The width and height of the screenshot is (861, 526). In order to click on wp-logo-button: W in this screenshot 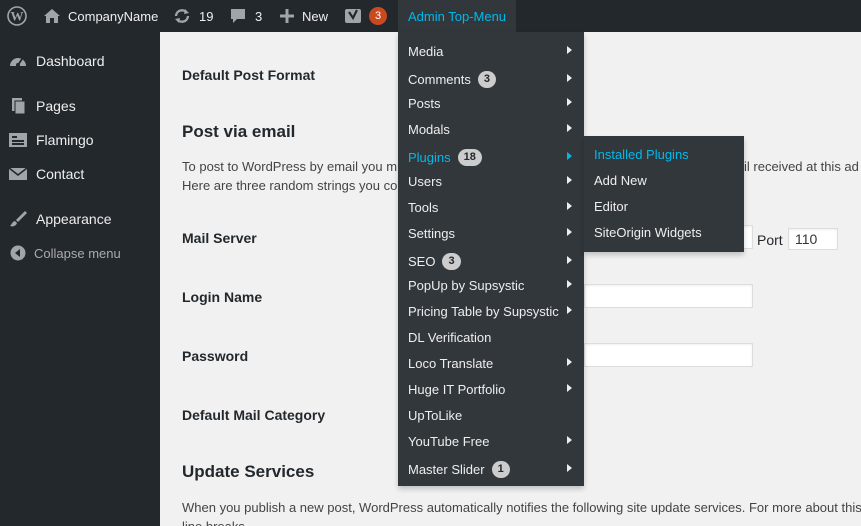, I will do `click(17, 16)`.